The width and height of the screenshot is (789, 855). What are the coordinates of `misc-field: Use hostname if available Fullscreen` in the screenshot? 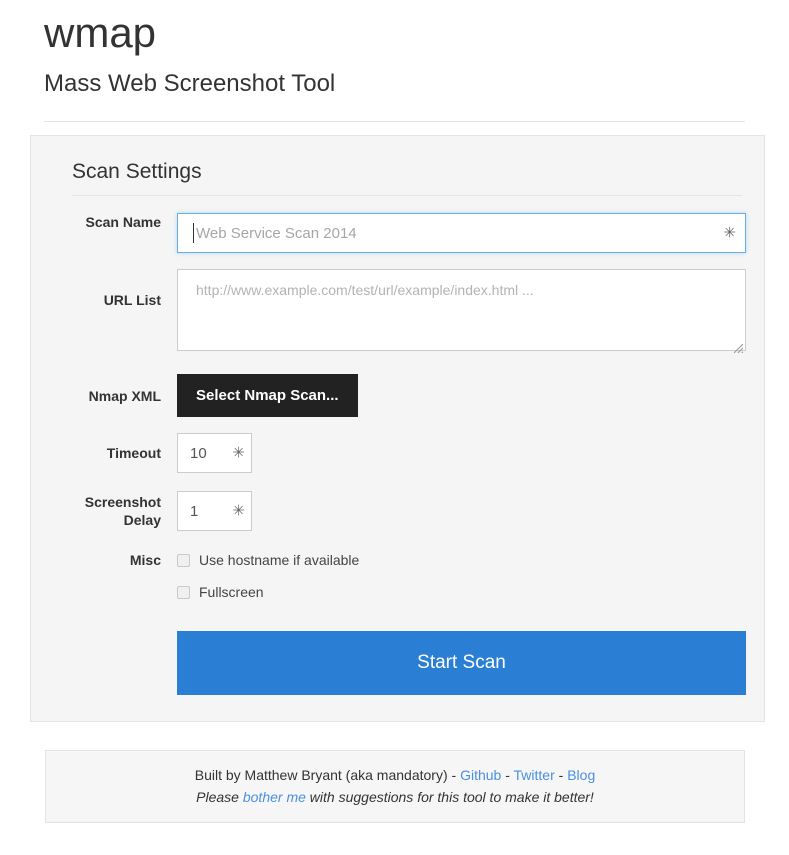 It's located at (459, 581).